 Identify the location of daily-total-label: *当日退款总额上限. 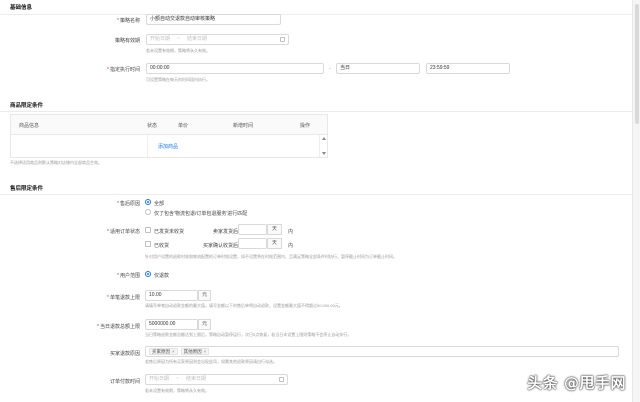
(70, 326).